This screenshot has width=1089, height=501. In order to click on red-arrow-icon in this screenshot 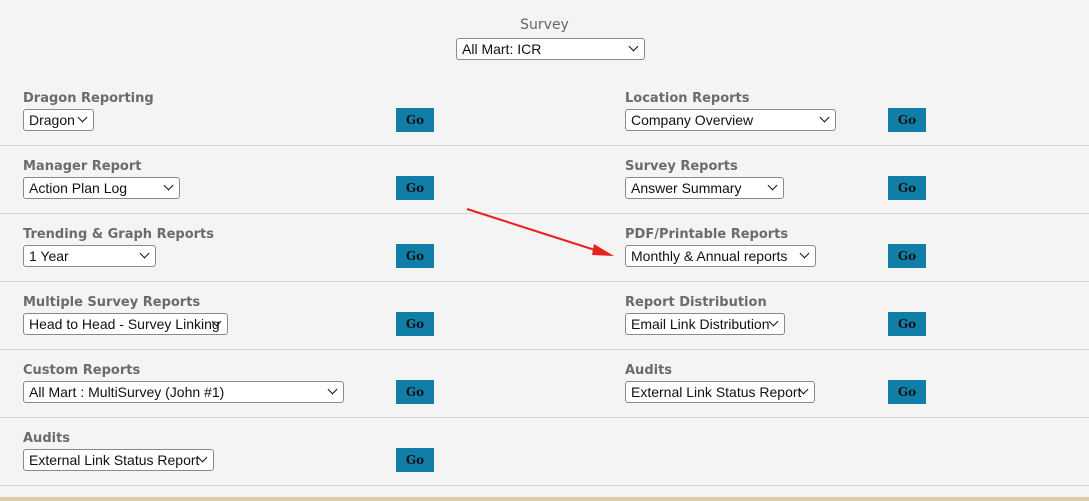, I will do `click(540, 232)`.